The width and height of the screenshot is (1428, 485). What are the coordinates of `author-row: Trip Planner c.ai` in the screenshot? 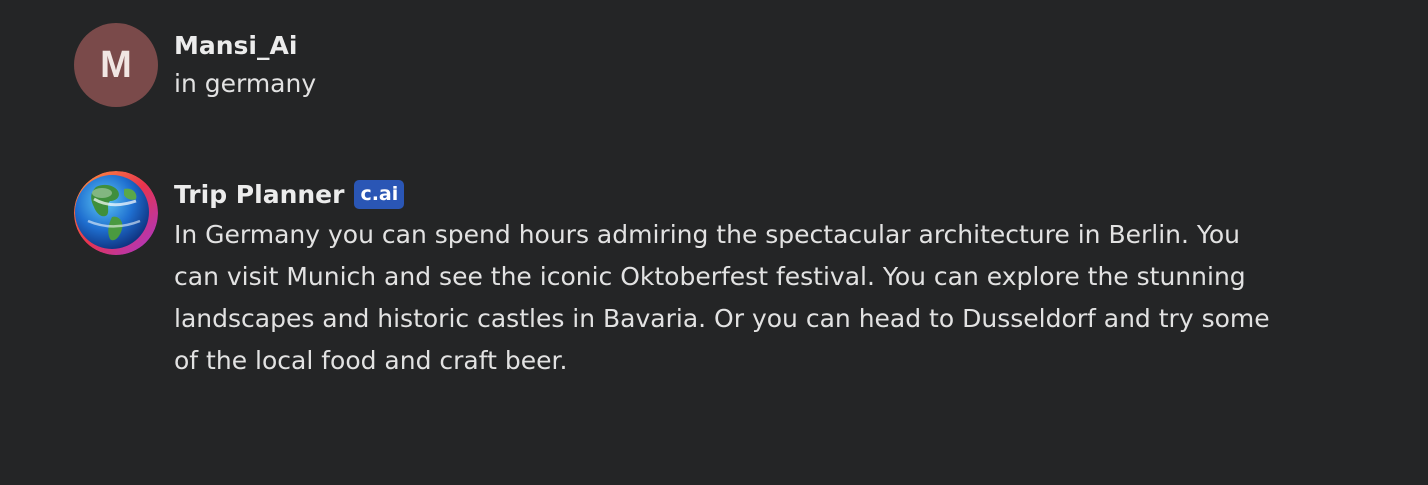 It's located at (729, 194).